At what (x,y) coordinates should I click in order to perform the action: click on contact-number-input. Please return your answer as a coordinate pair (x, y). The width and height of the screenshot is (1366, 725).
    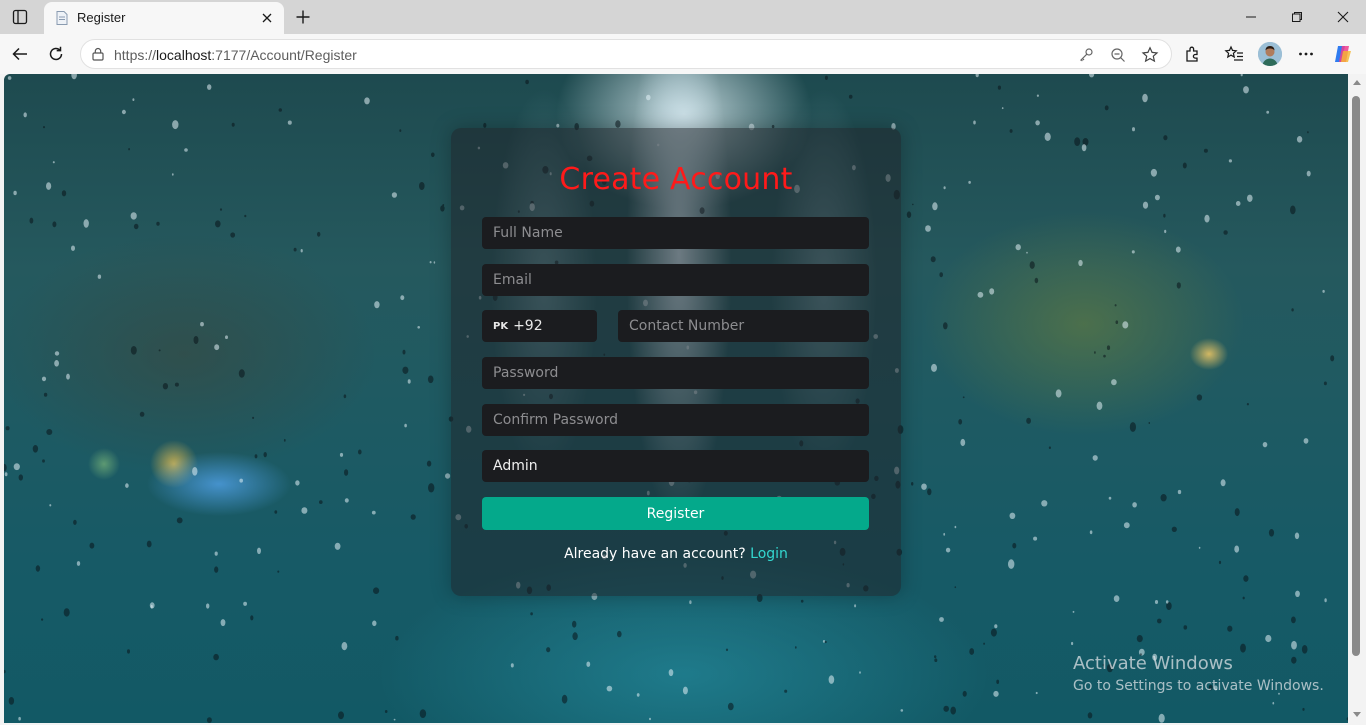
    Looking at the image, I should click on (743, 326).